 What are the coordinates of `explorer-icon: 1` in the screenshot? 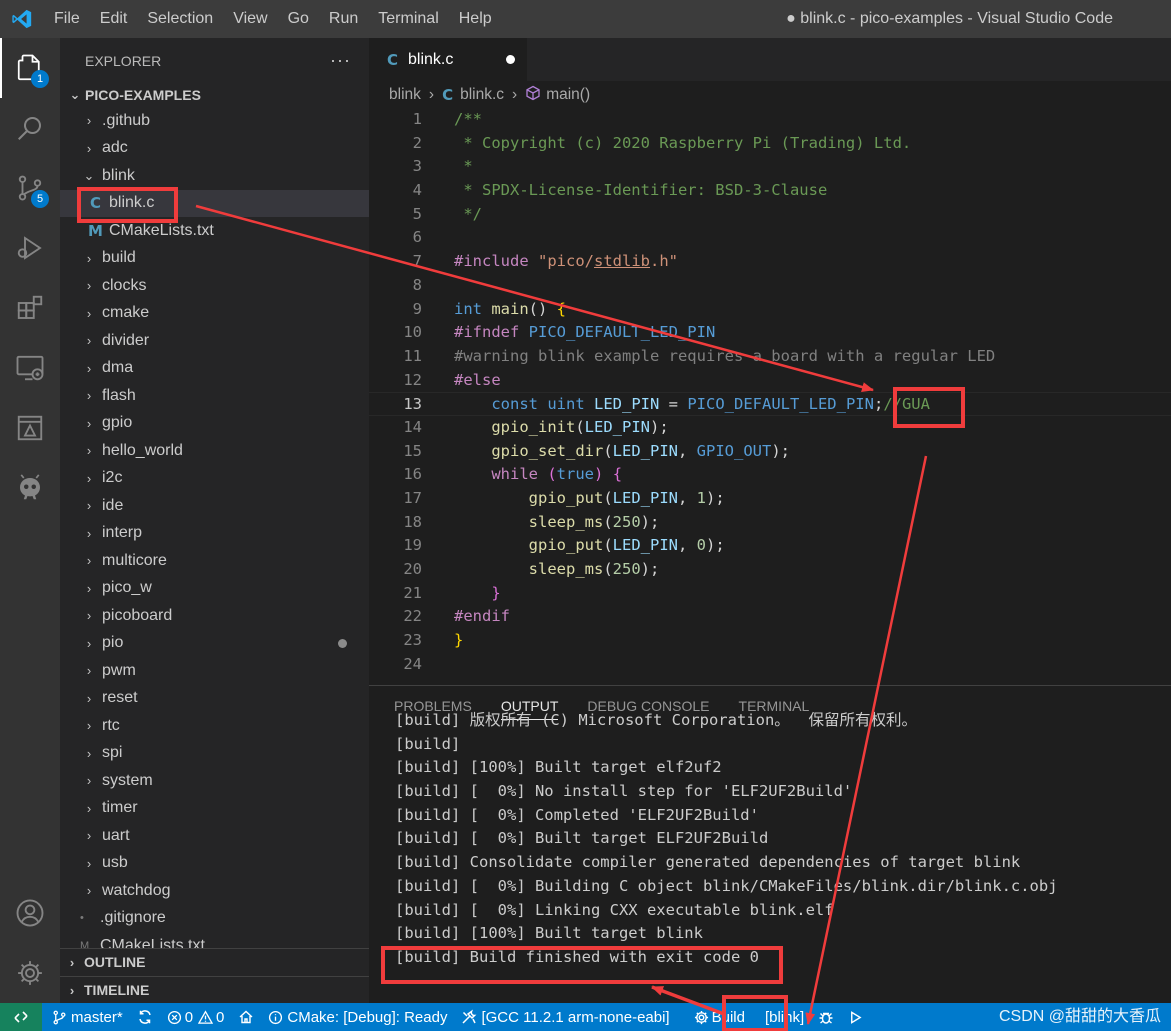 It's located at (30, 68).